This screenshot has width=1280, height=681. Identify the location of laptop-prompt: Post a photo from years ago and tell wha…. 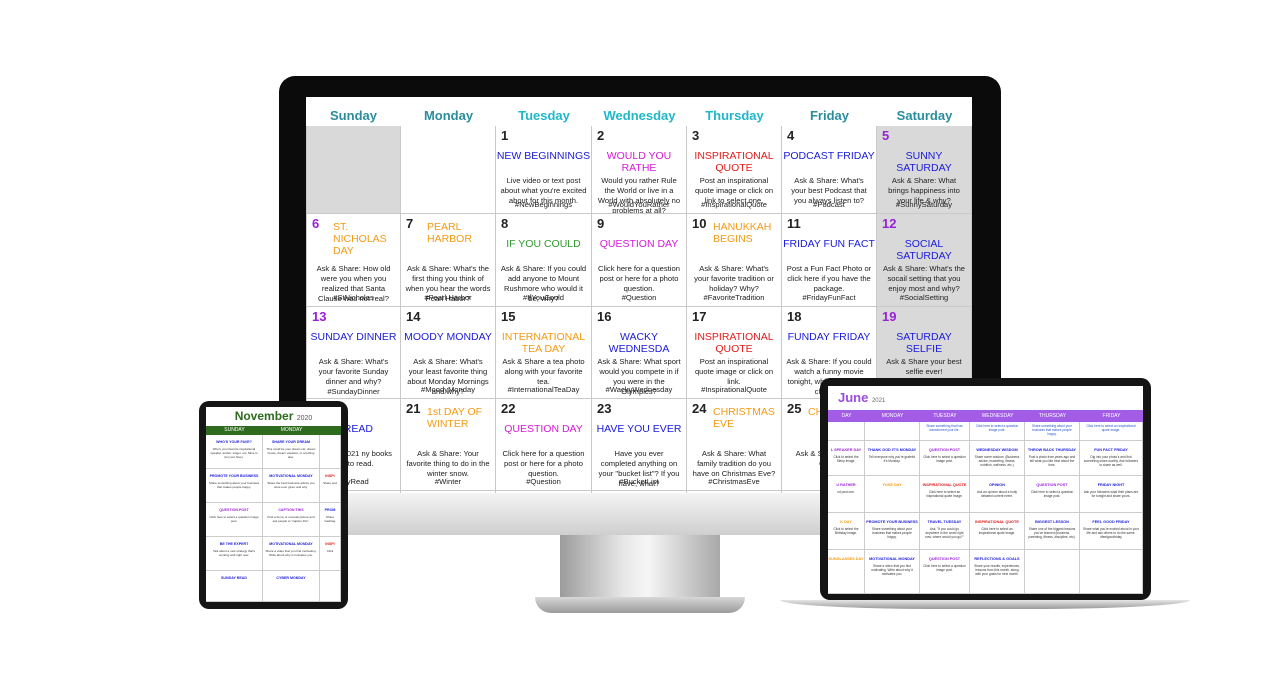
(1052, 461).